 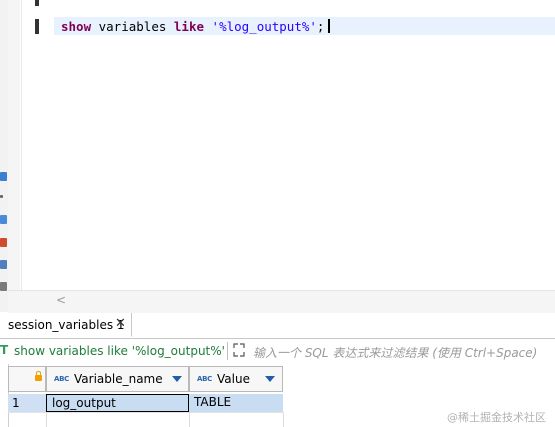 I want to click on document-icon, so click(x=3, y=264).